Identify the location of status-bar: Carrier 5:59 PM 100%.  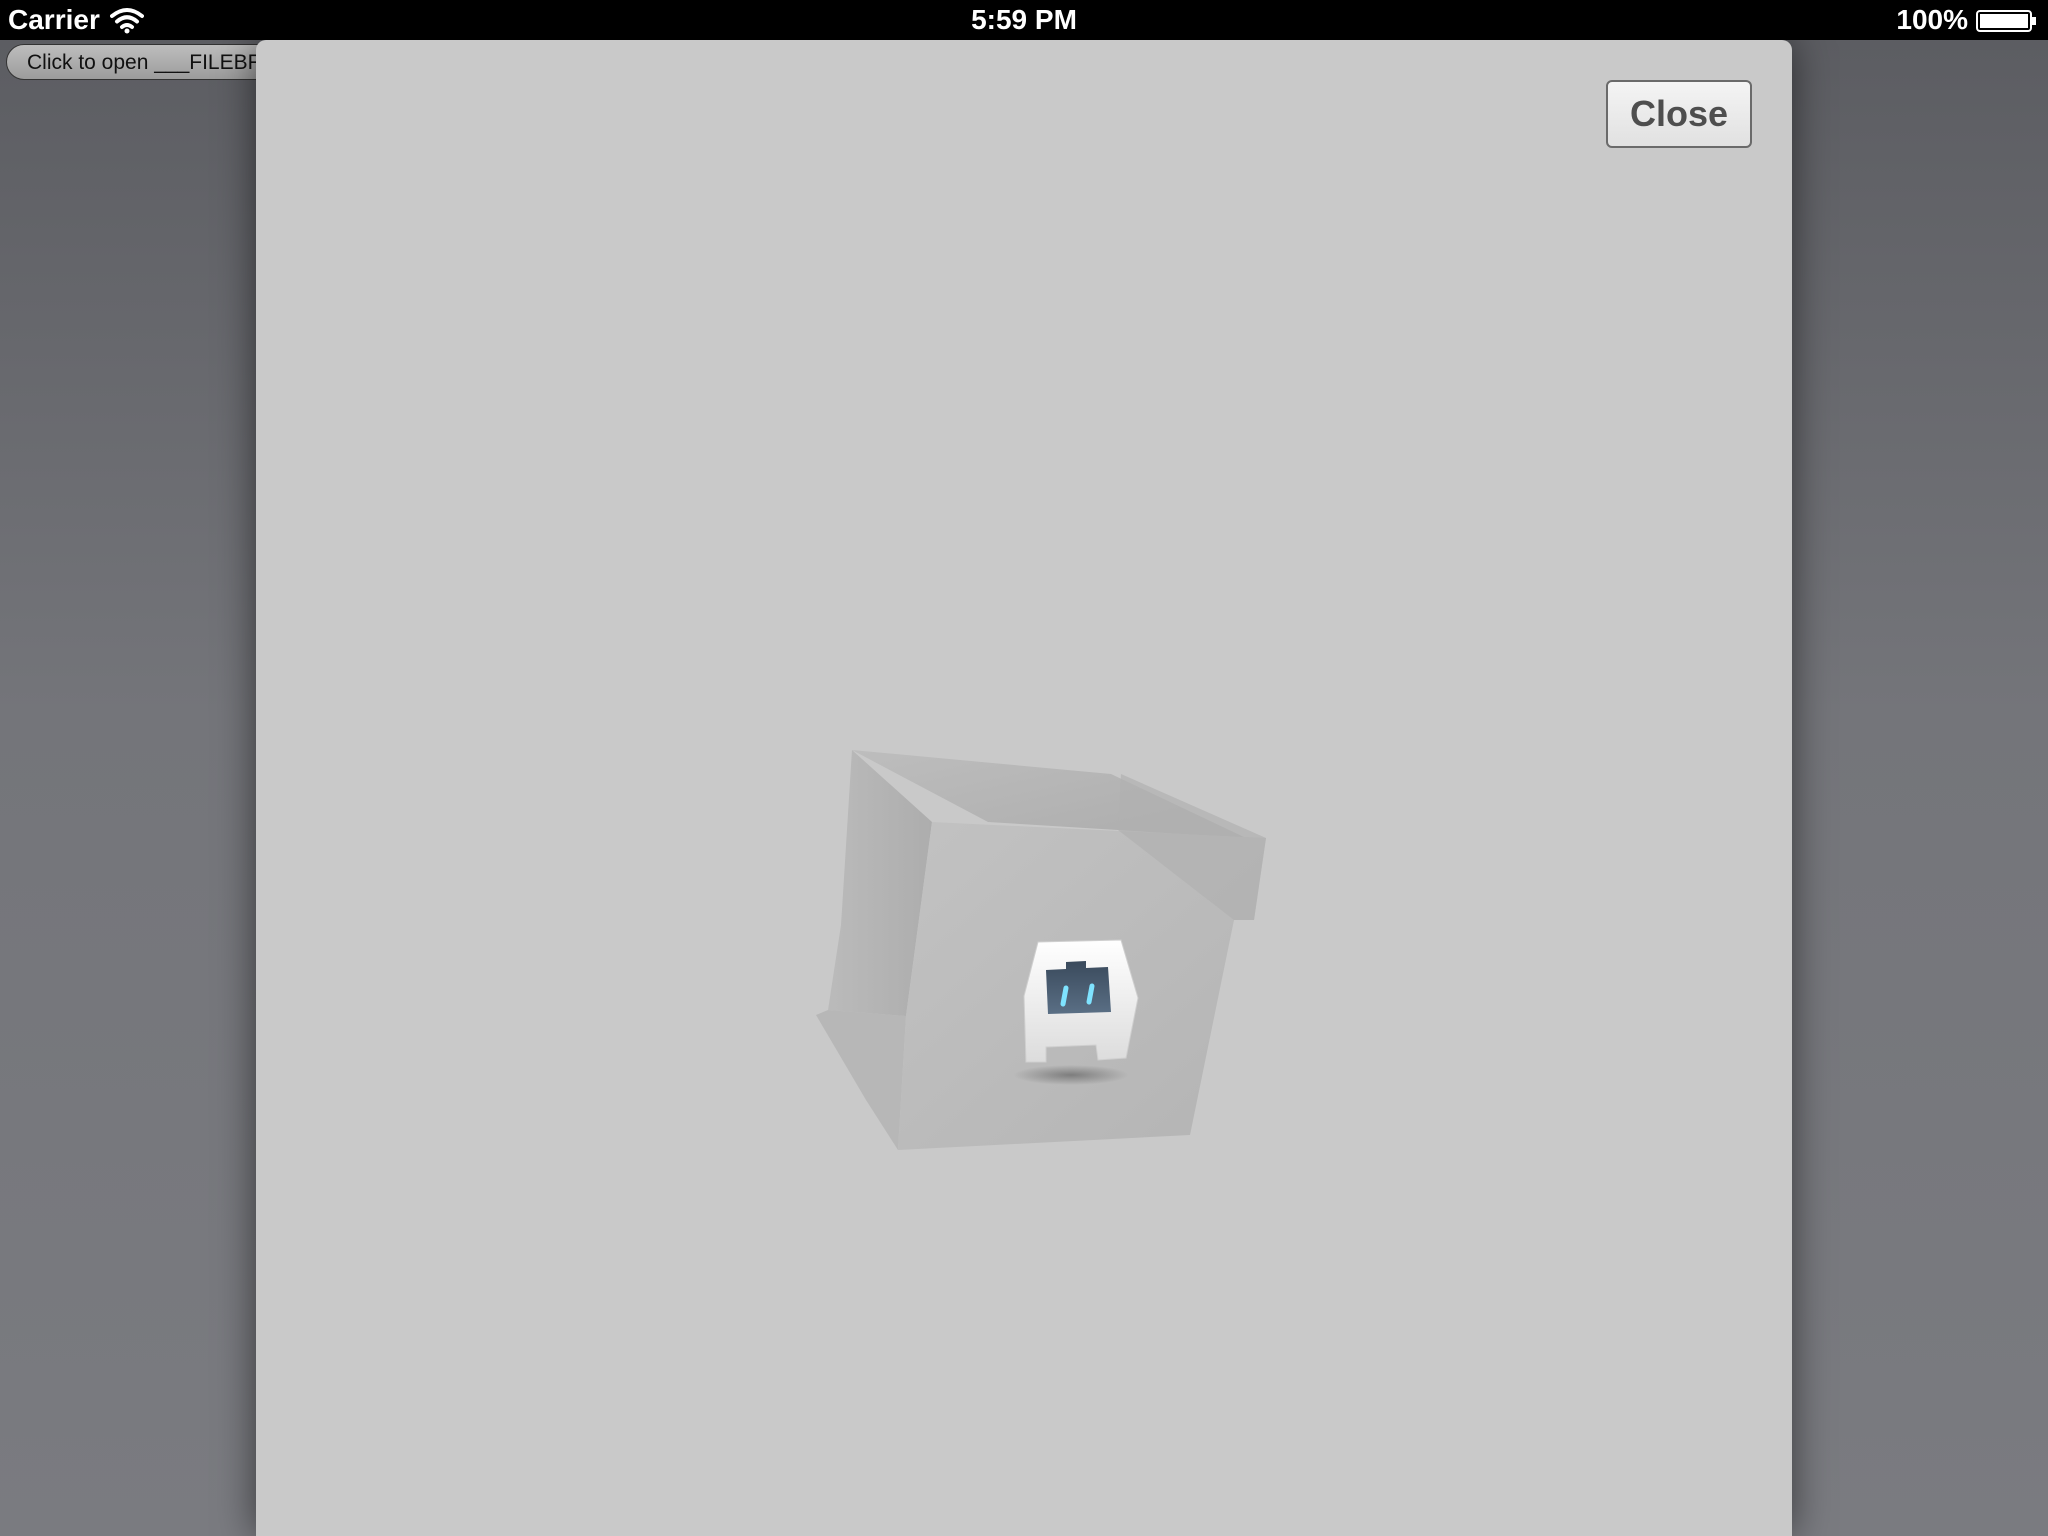
(1024, 20).